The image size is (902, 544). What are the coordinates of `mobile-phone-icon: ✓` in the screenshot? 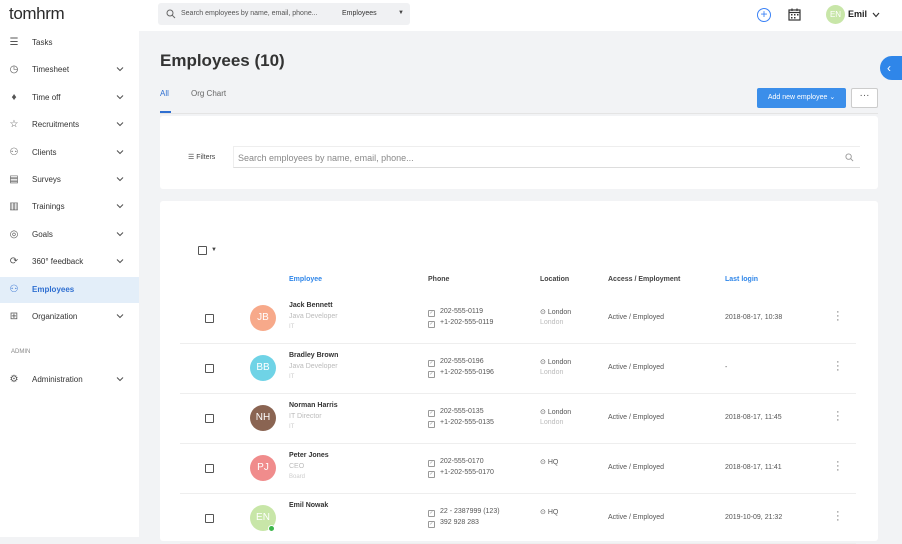 It's located at (431, 524).